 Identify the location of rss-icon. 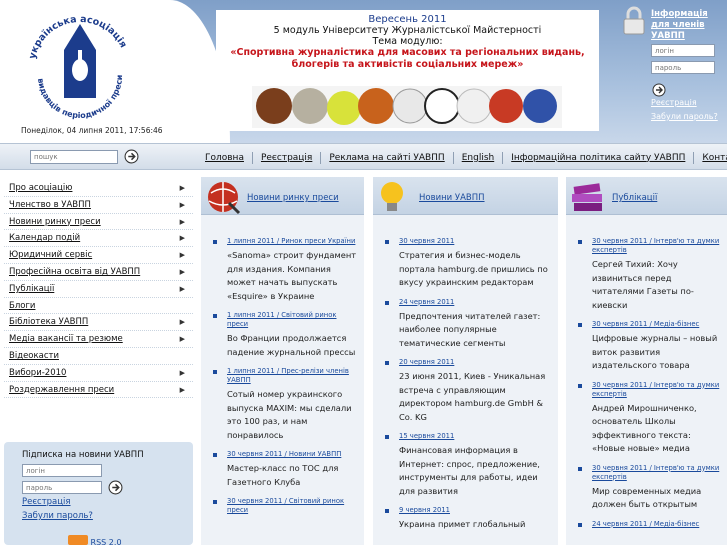
(78, 540).